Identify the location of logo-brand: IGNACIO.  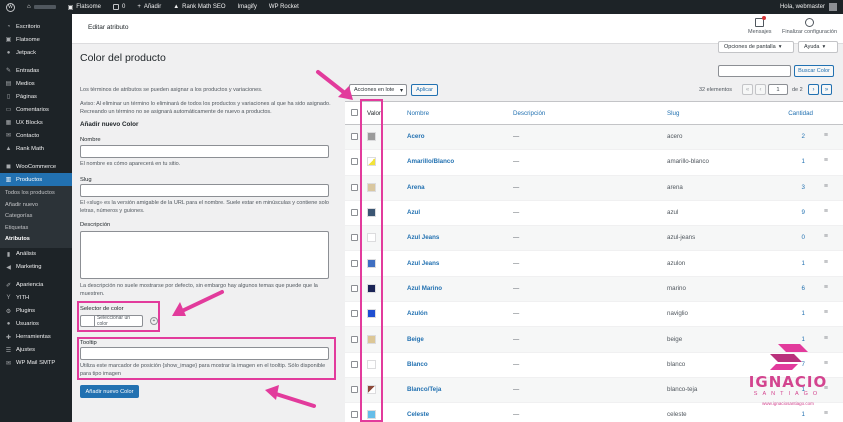
(788, 382).